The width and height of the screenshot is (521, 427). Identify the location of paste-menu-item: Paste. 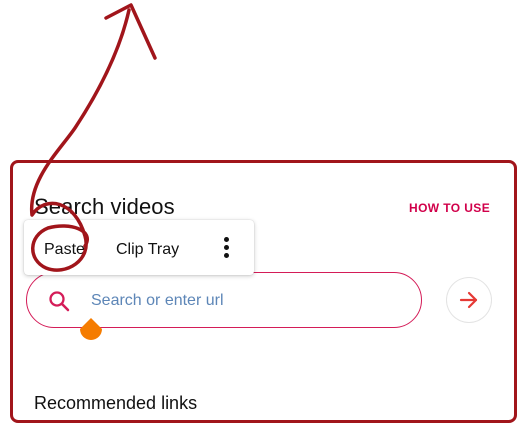
(64, 250).